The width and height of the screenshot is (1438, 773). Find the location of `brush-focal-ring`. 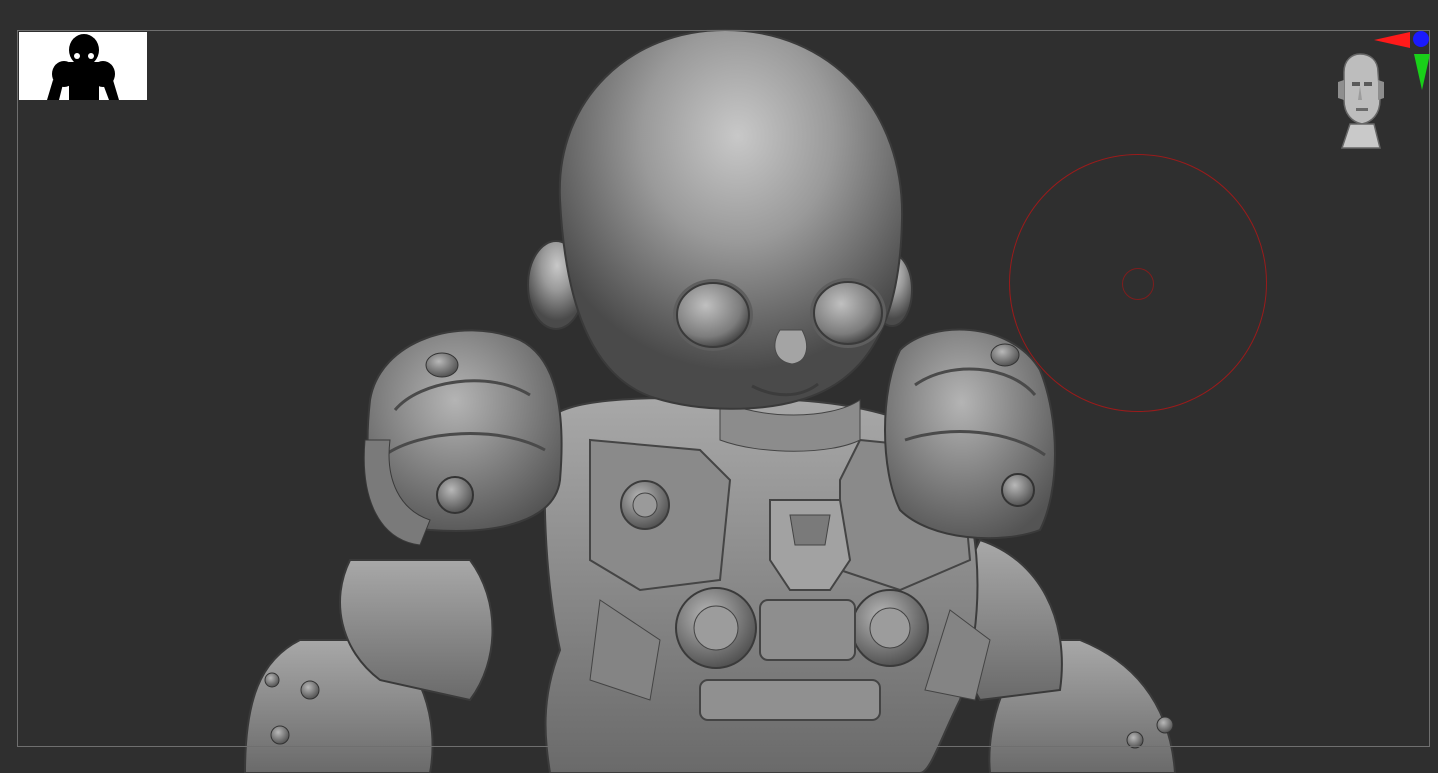

brush-focal-ring is located at coordinates (1138, 284).